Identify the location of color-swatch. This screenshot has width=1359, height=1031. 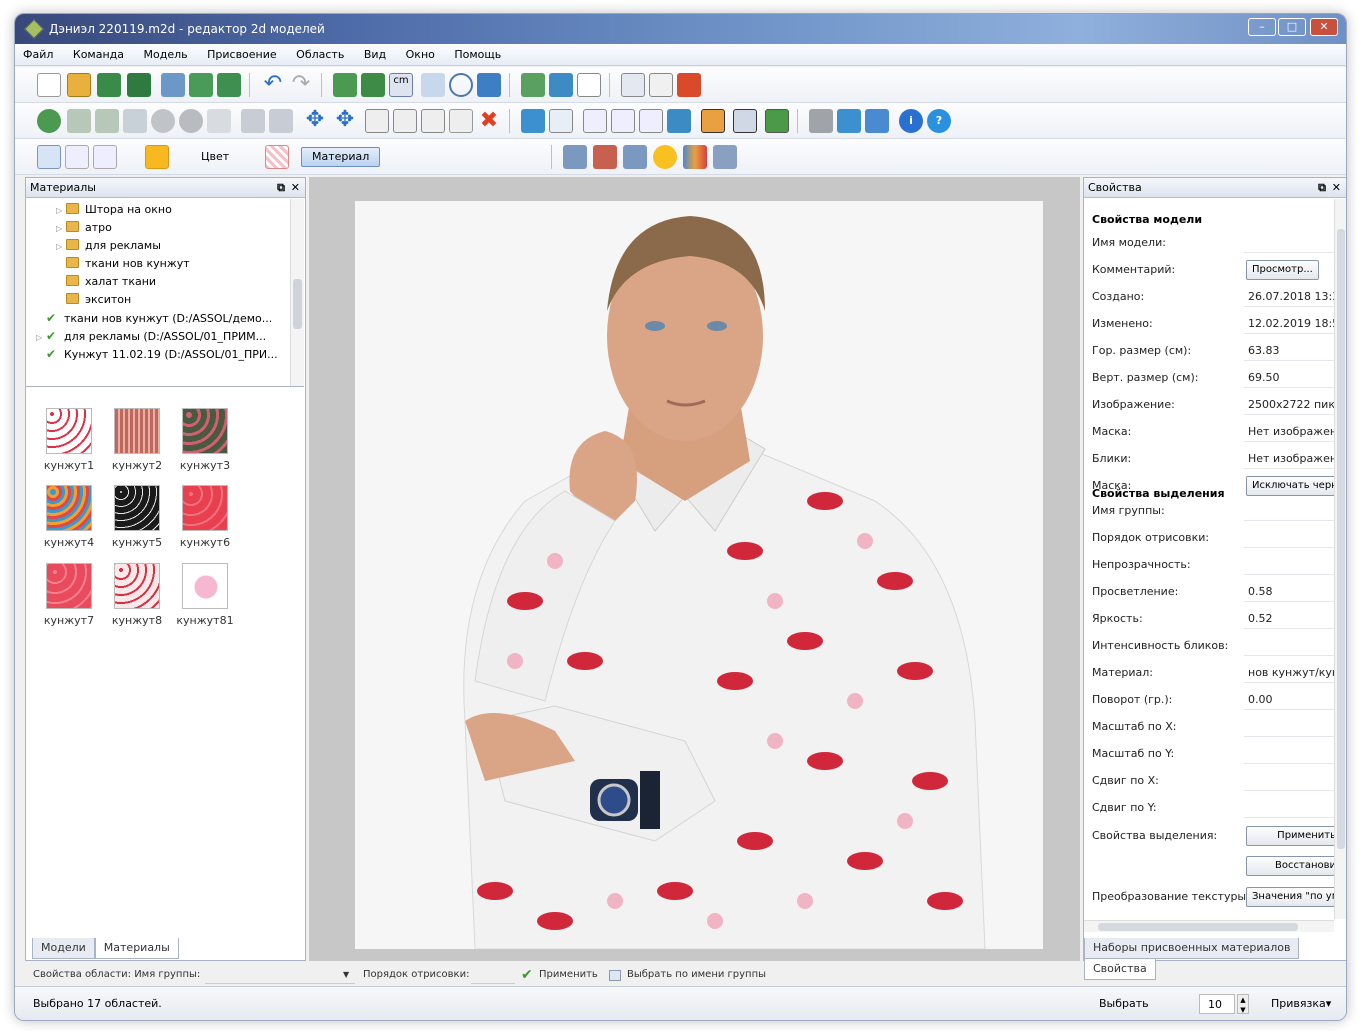
(157, 157).